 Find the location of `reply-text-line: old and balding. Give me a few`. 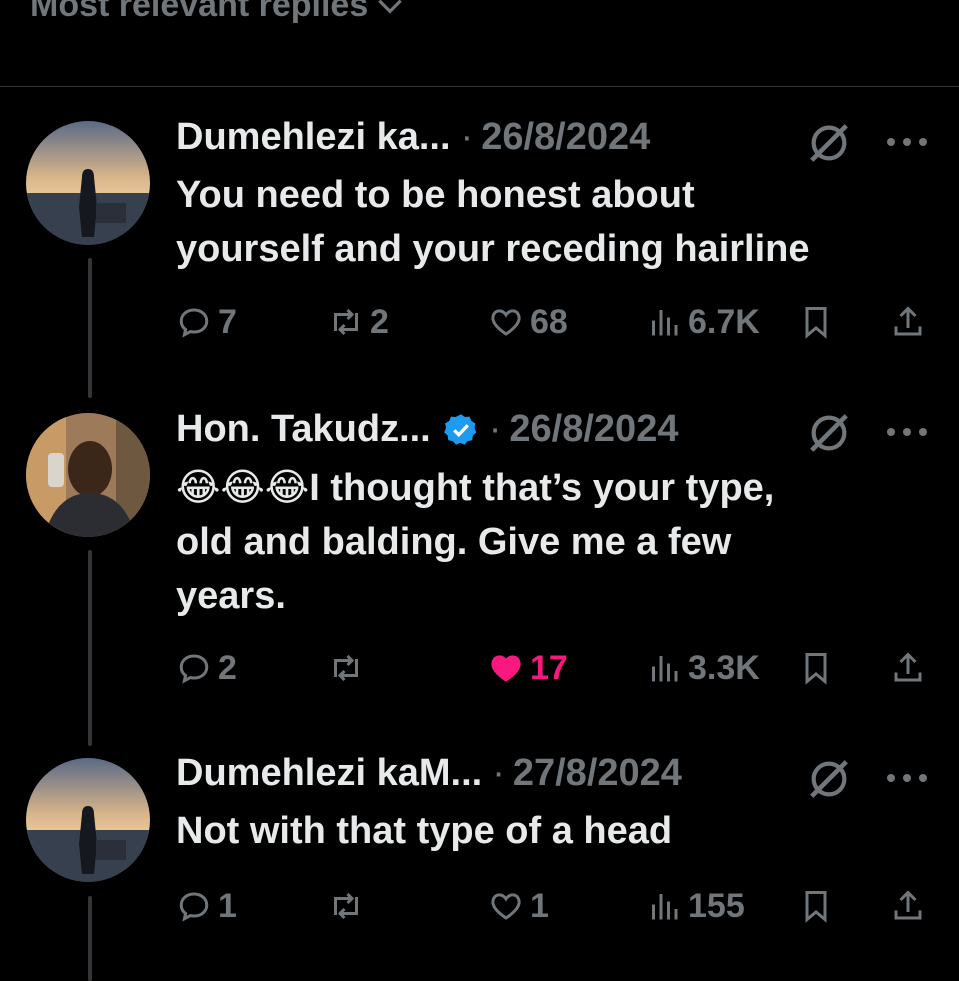

reply-text-line: old and balding. Give me a few is located at coordinates (454, 542).